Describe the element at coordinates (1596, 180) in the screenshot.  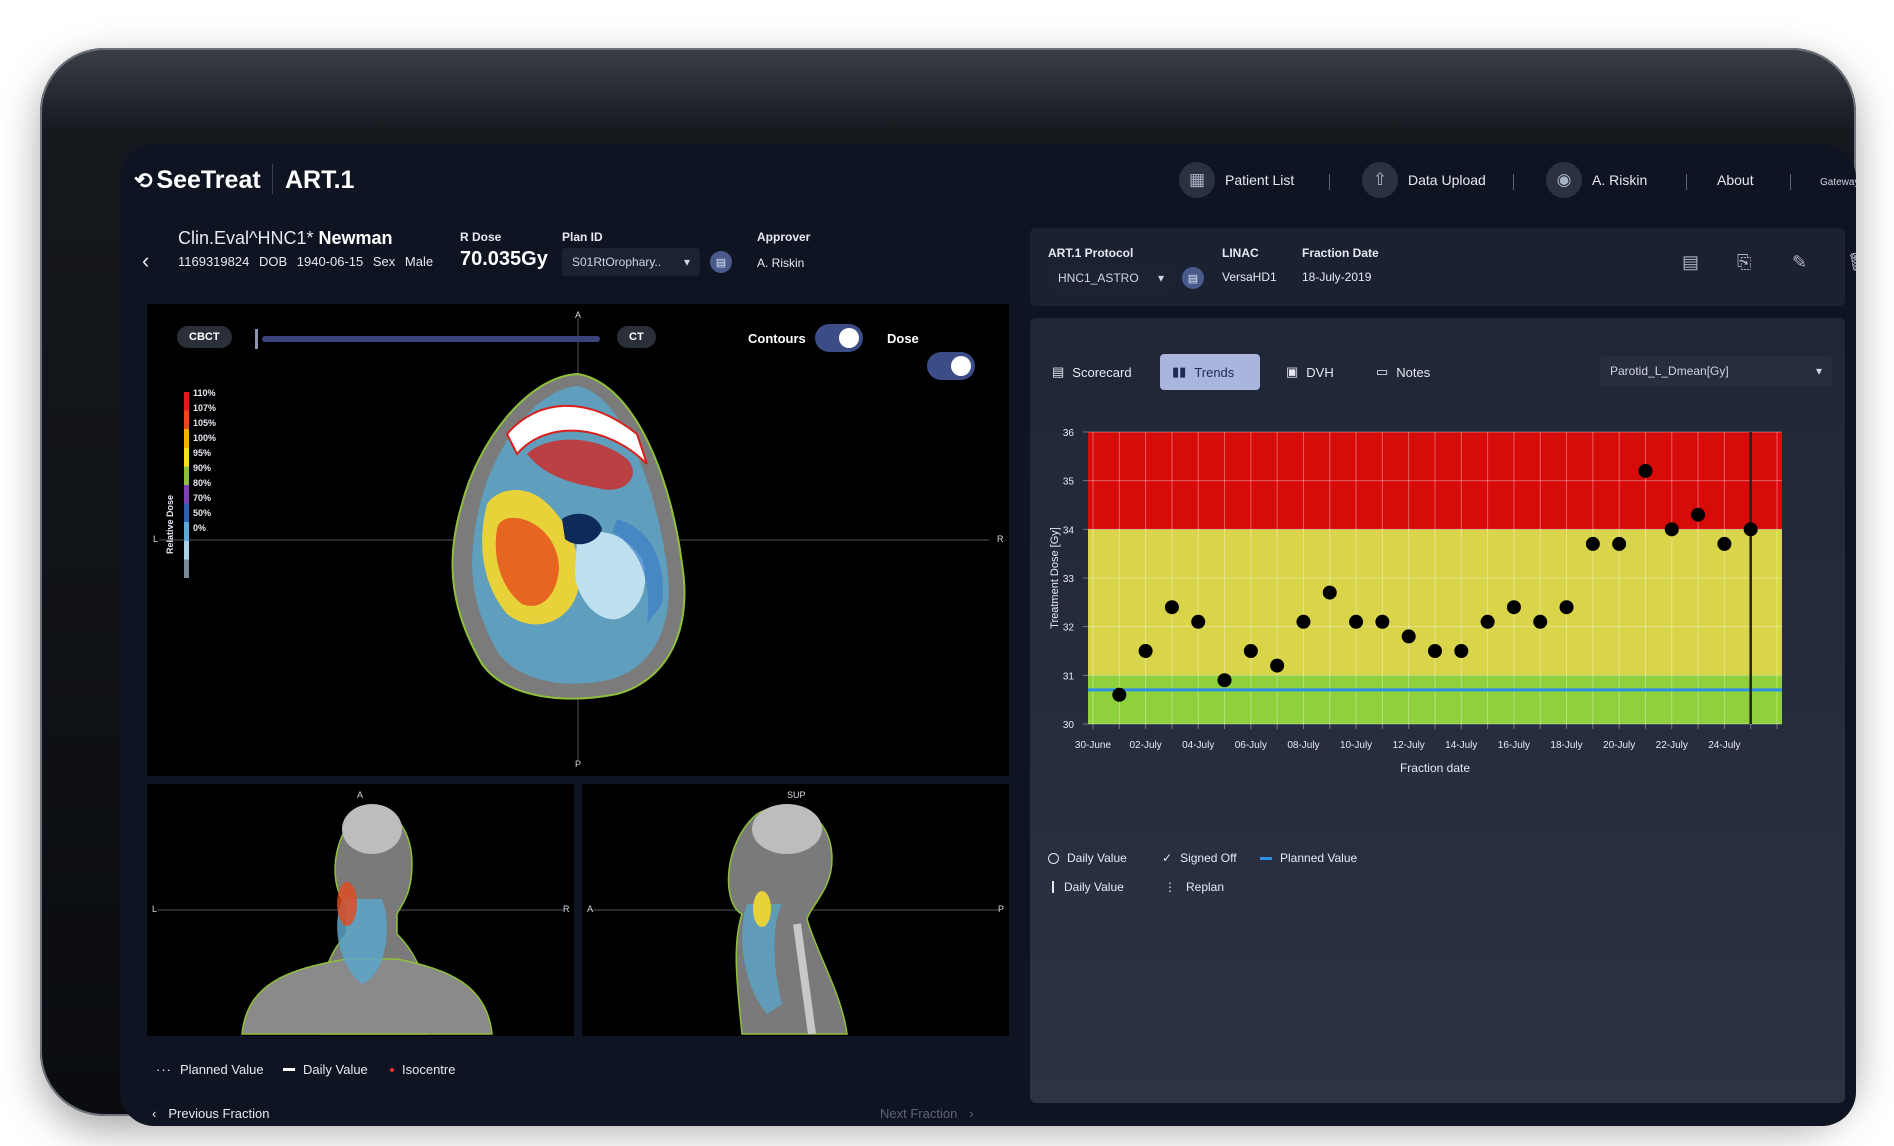
I see `nav-user: ◉ A. Riskin` at that location.